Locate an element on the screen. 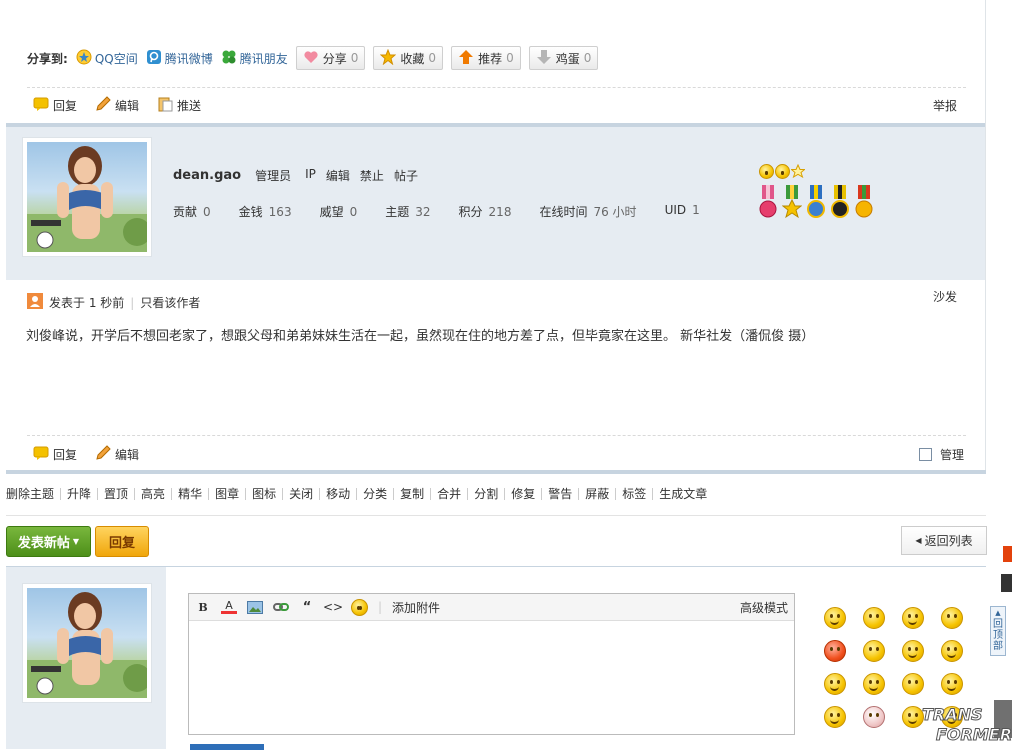 The width and height of the screenshot is (1012, 750). big-grin-smiley-icon is located at coordinates (952, 684).